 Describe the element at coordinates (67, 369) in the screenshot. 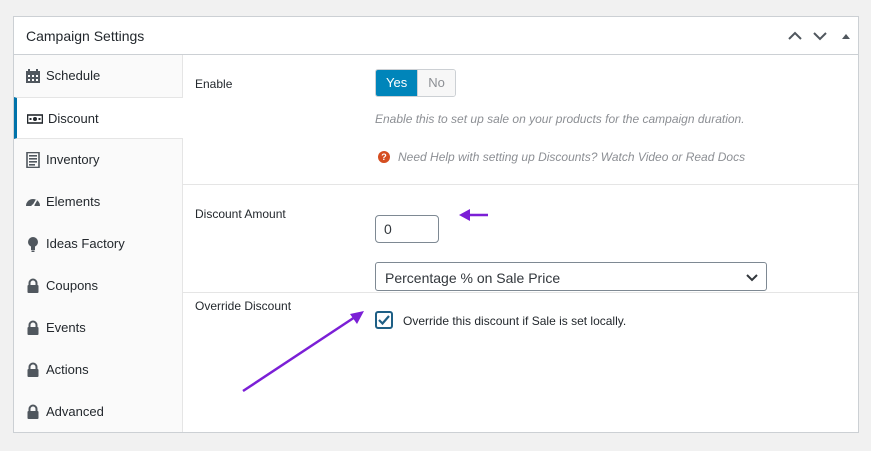

I see `sidebar-item-label: Actions` at that location.